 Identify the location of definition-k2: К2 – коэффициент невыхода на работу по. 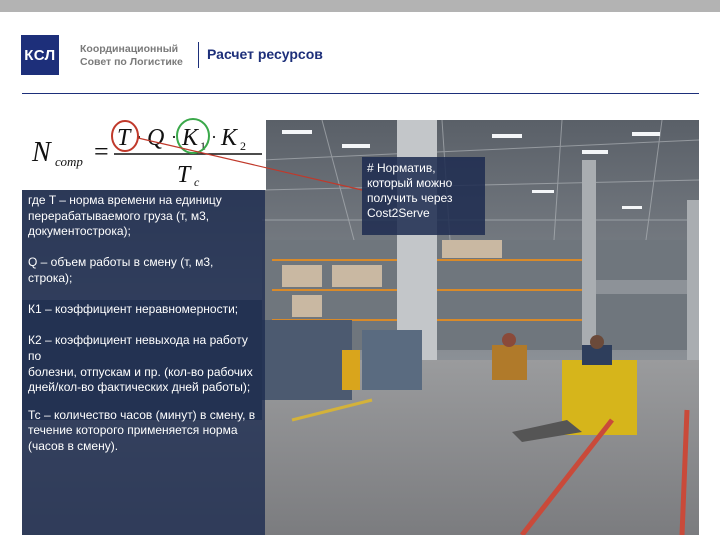
(138, 348).